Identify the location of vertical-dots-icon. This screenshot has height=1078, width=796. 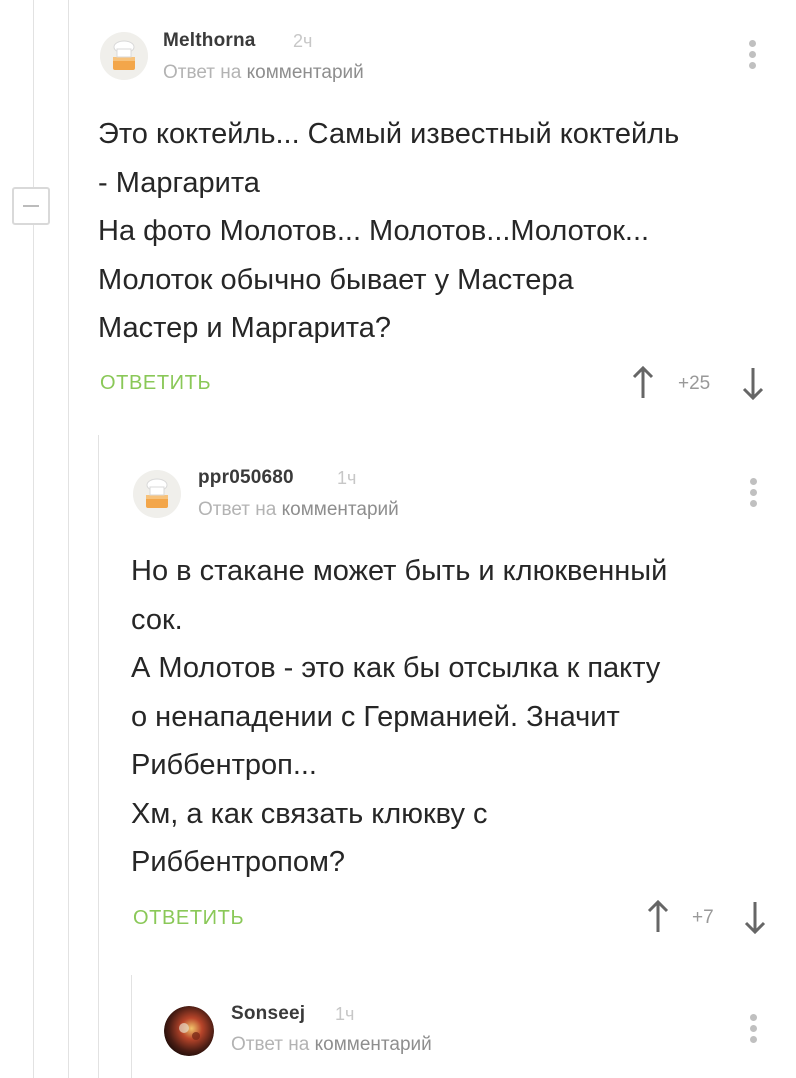
(753, 1033).